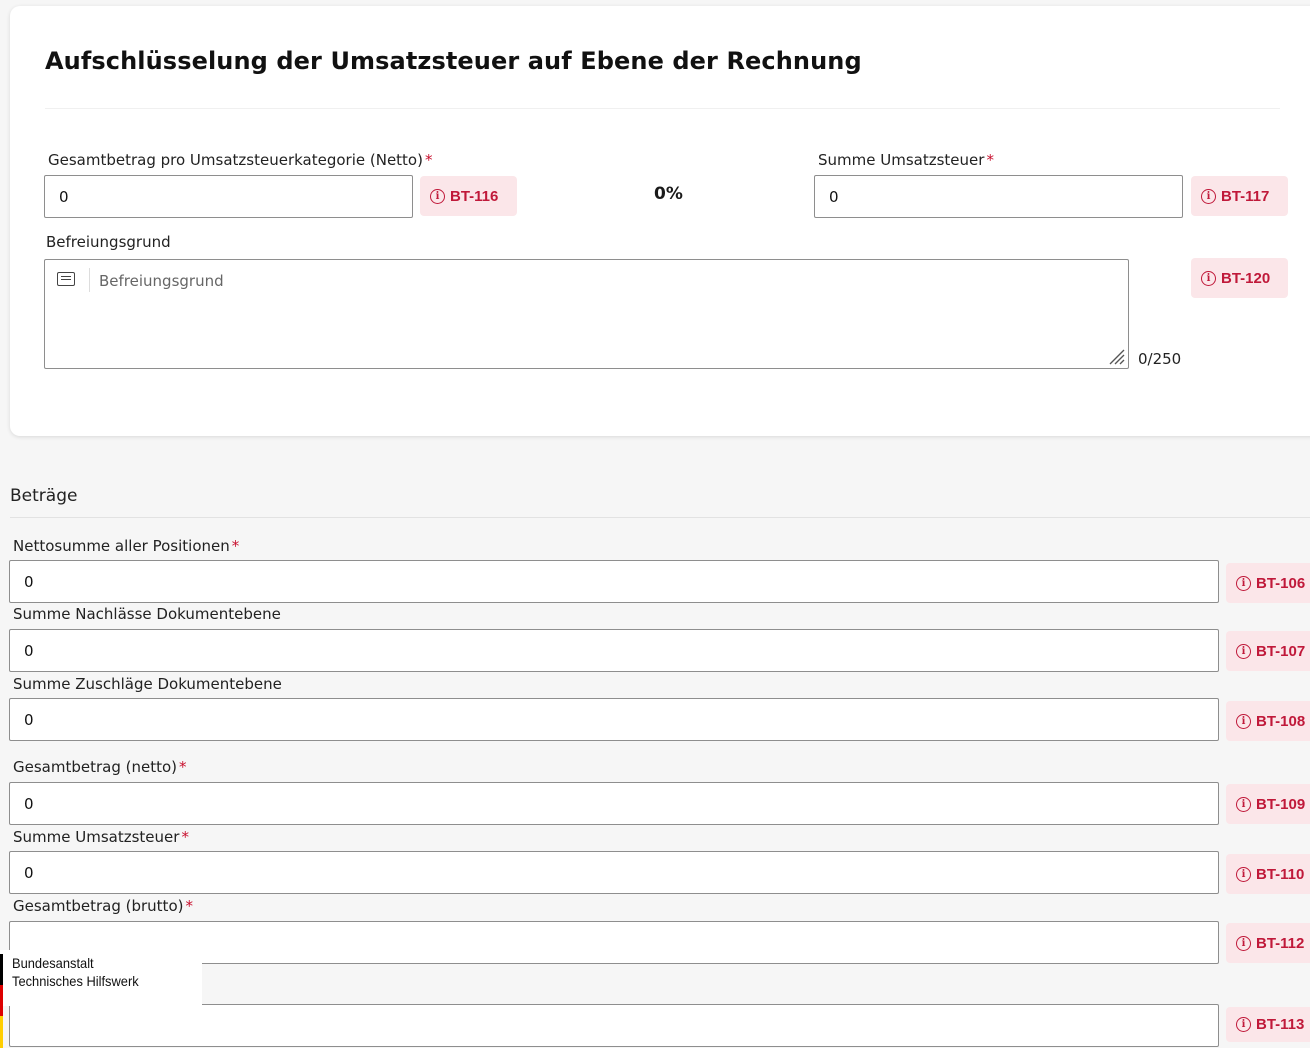  What do you see at coordinates (1268, 651) in the screenshot?
I see `bt-107-badge: i BT-107` at bounding box center [1268, 651].